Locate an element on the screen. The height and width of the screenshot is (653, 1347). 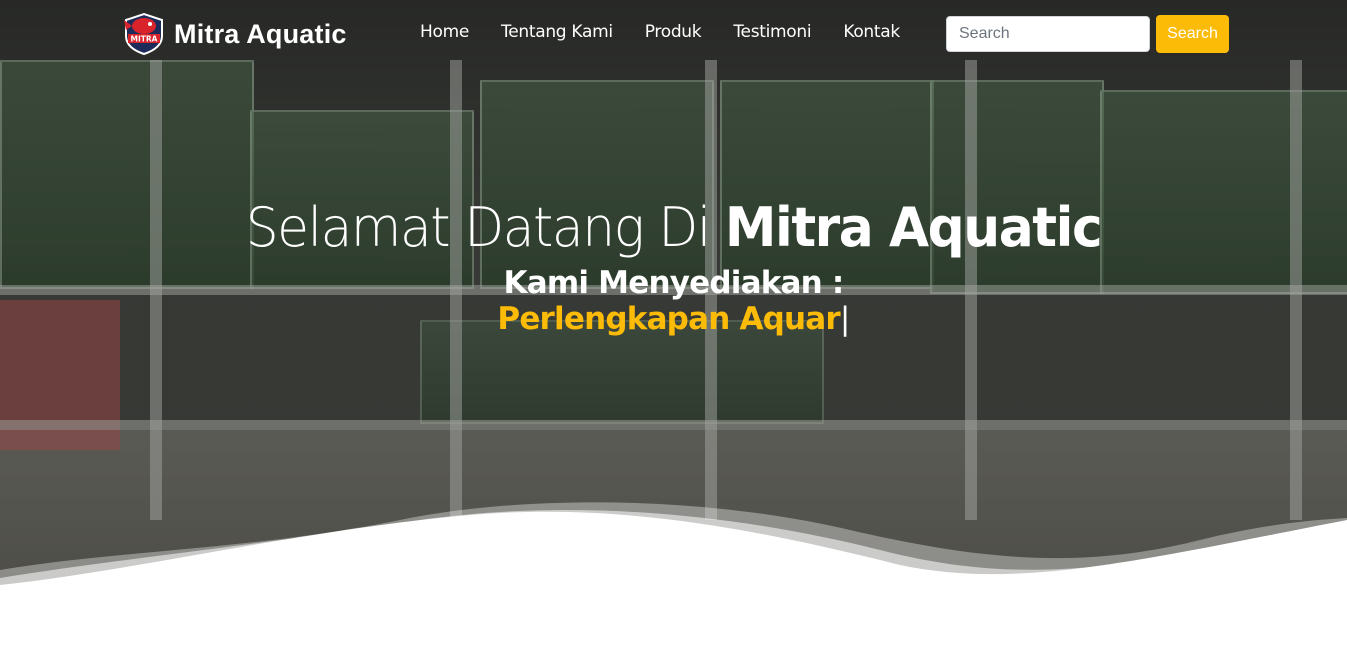
brand-name: Mitra Aquatic is located at coordinates (260, 33).